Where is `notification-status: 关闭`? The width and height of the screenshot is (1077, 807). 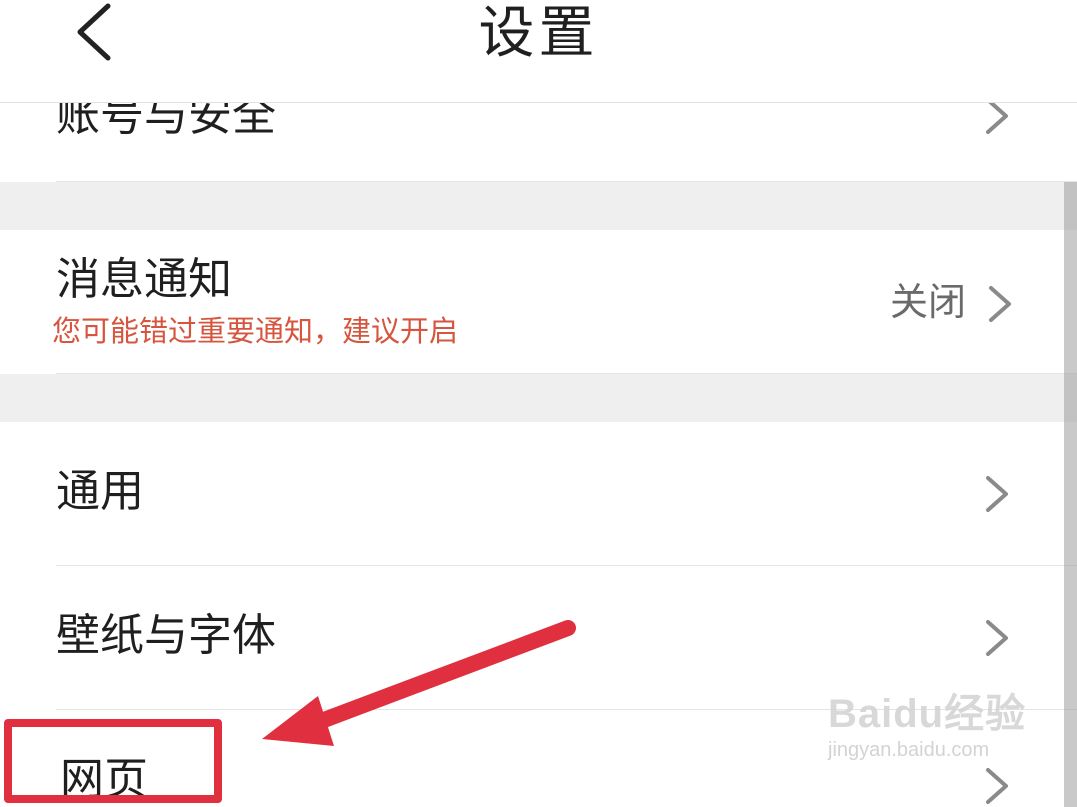 notification-status: 关闭 is located at coordinates (928, 302).